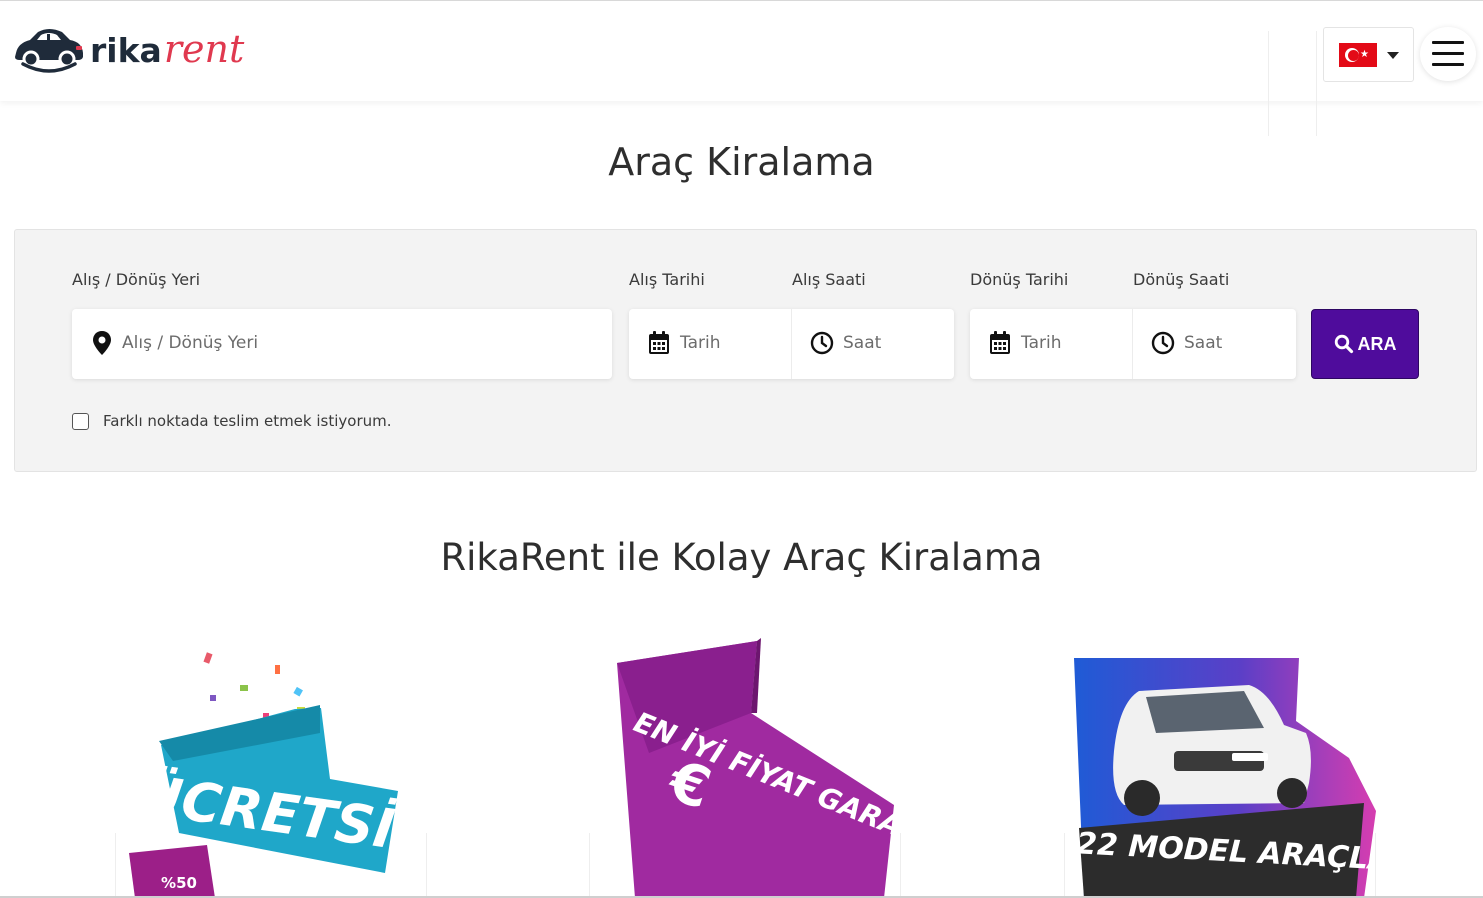 The width and height of the screenshot is (1483, 898). I want to click on feature-card-best-price: € EN İYİ FİYAT GARANTİ, so click(745, 765).